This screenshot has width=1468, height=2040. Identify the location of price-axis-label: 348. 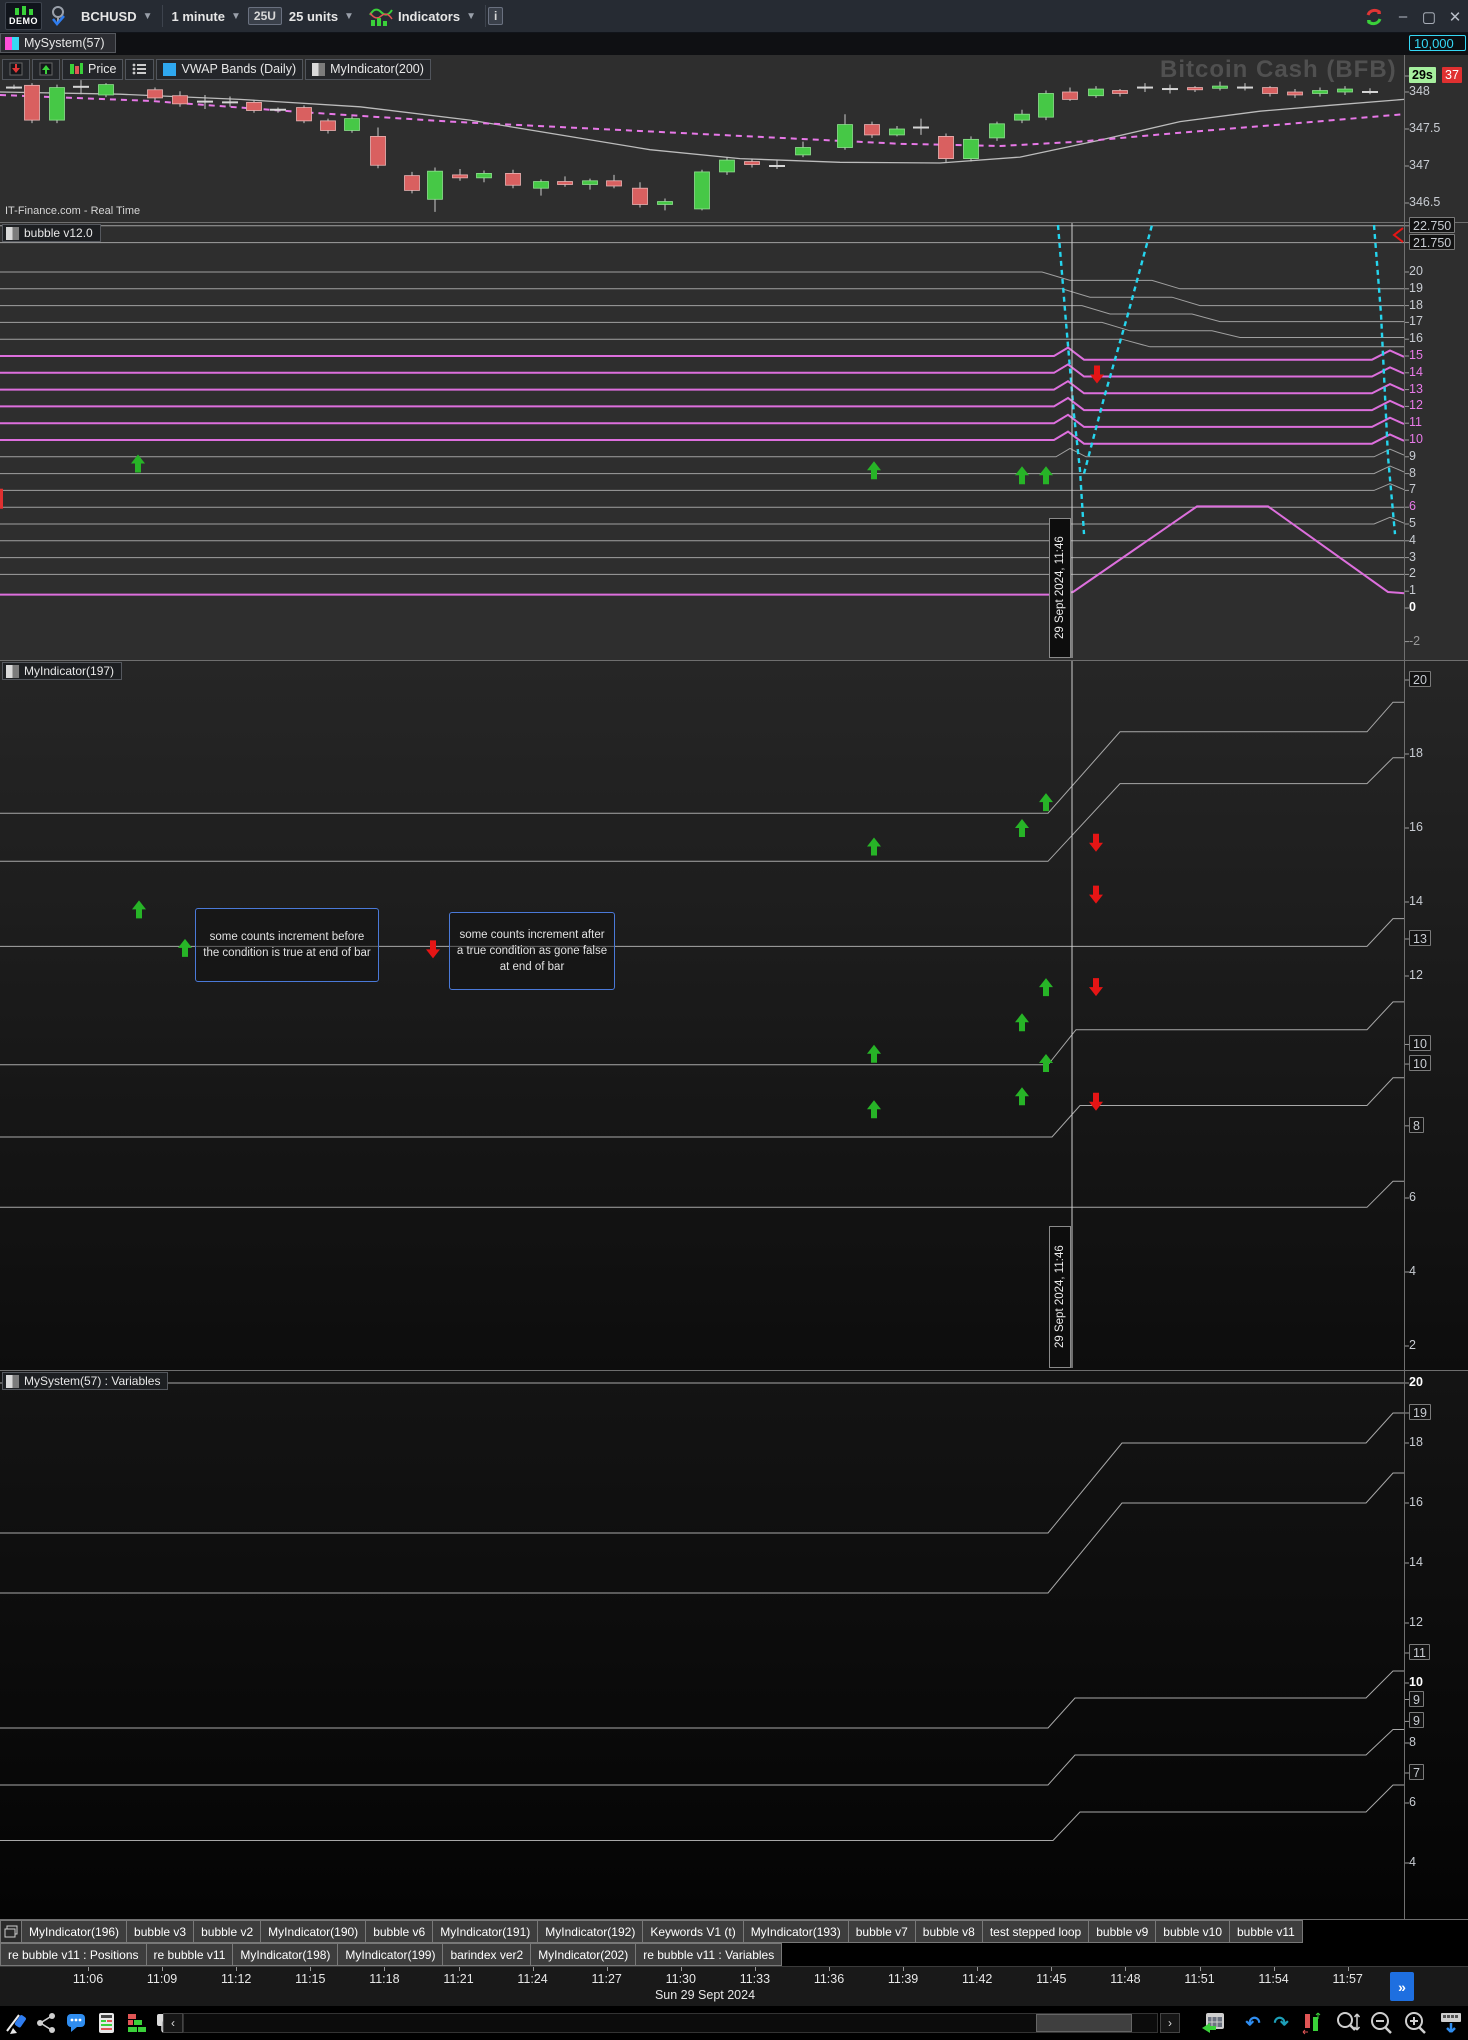
(1419, 91).